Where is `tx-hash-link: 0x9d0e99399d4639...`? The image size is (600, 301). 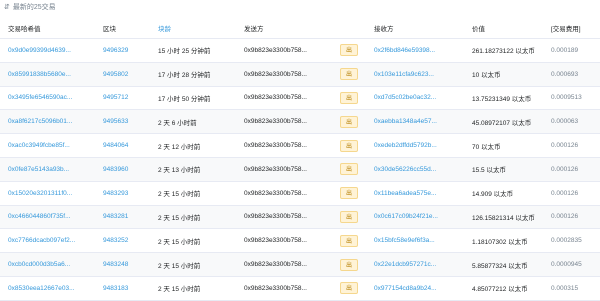 tx-hash-link: 0x9d0e99399d4639... is located at coordinates (39, 50).